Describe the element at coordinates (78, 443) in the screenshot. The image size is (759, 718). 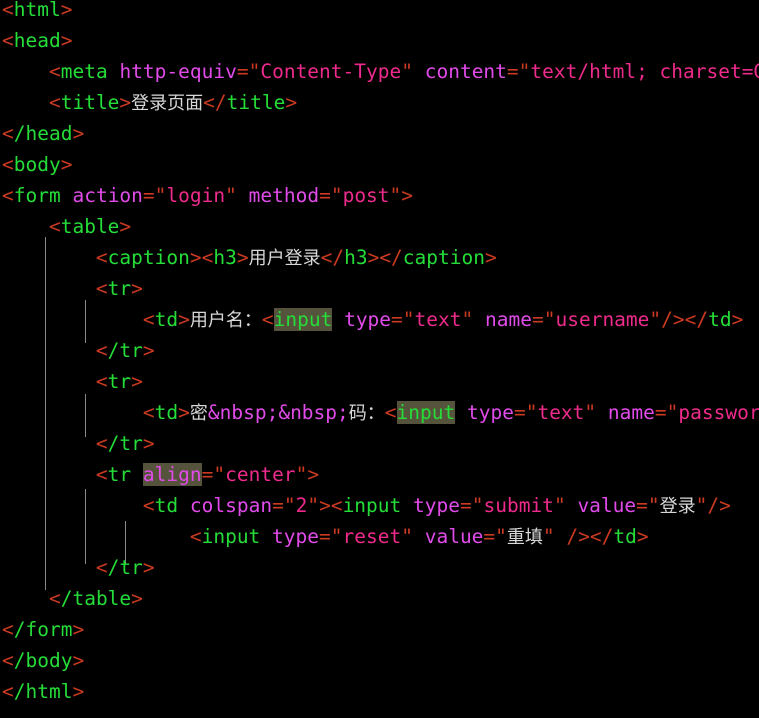
I see `code-line-15: </tr>` at that location.